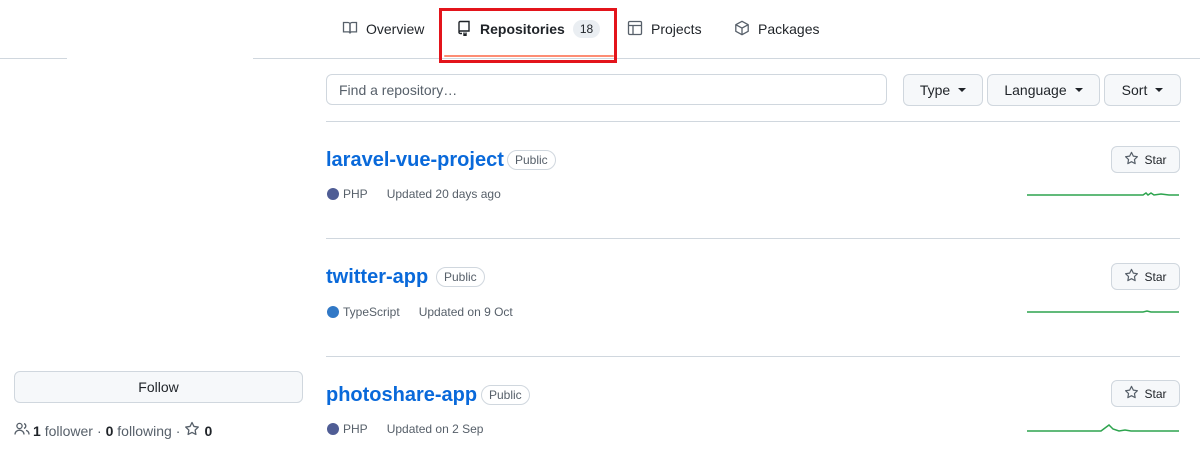 The height and width of the screenshot is (469, 1200). I want to click on repo-meta: TypeScript Updated on 9 Oct, so click(420, 312).